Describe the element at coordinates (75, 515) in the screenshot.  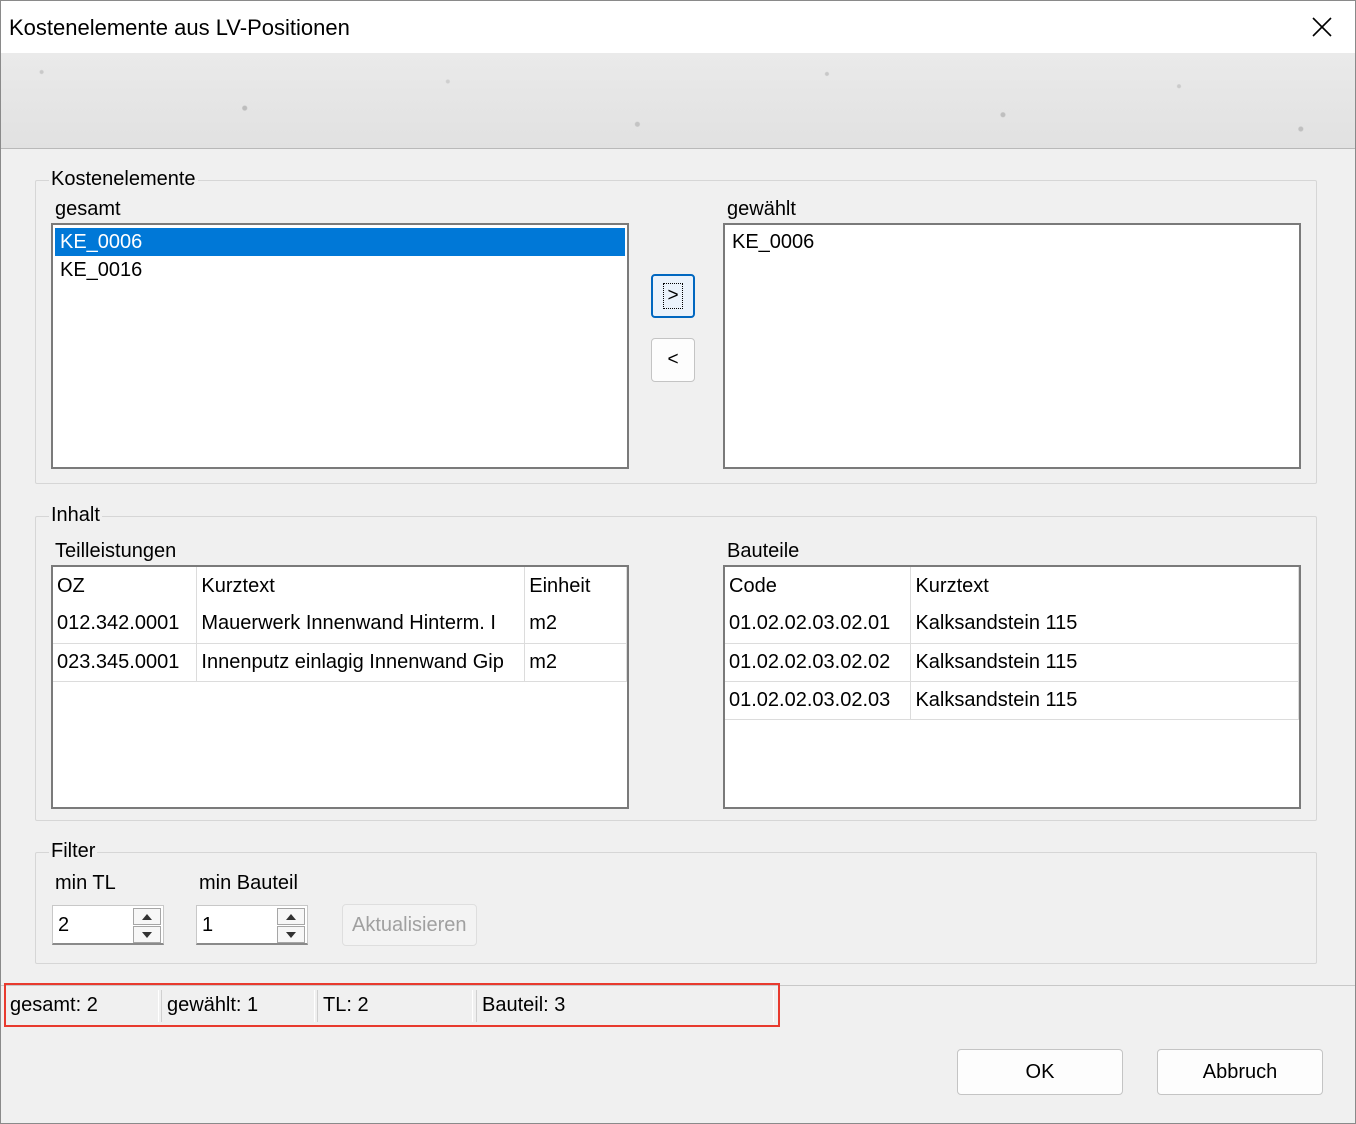
I see `inhalt-group-label: Inhalt` at that location.